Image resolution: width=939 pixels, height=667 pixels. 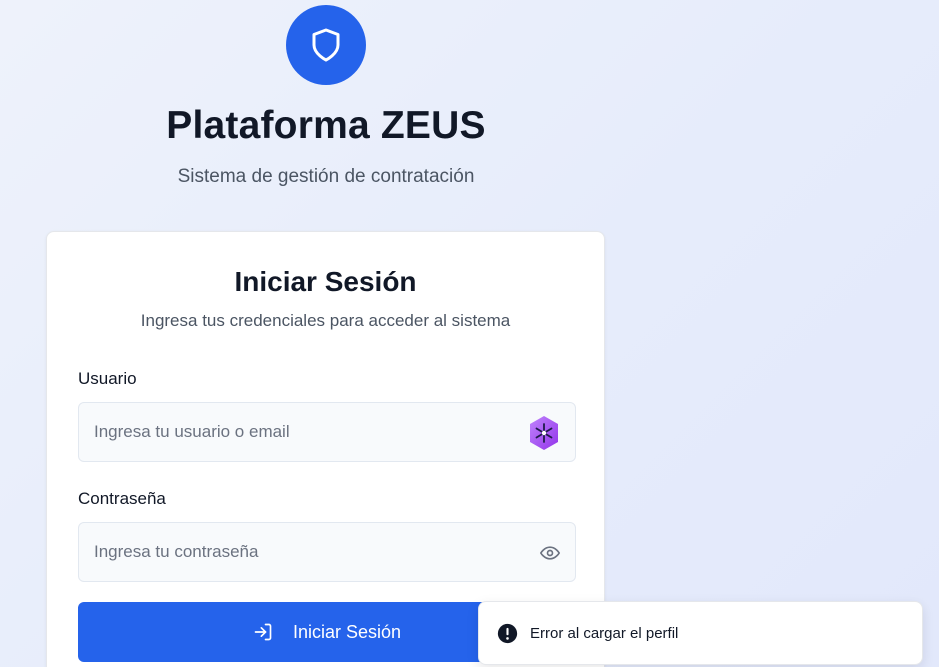 I want to click on login-icon, so click(x=263, y=632).